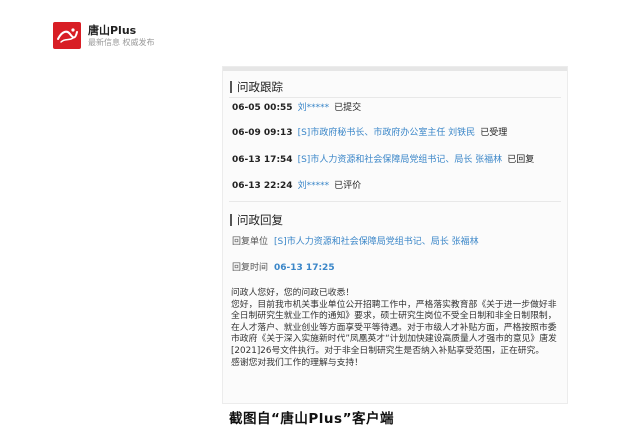 The width and height of the screenshot is (623, 448). What do you see at coordinates (262, 133) in the screenshot?
I see `tracking-time: 06-09 09:13` at bounding box center [262, 133].